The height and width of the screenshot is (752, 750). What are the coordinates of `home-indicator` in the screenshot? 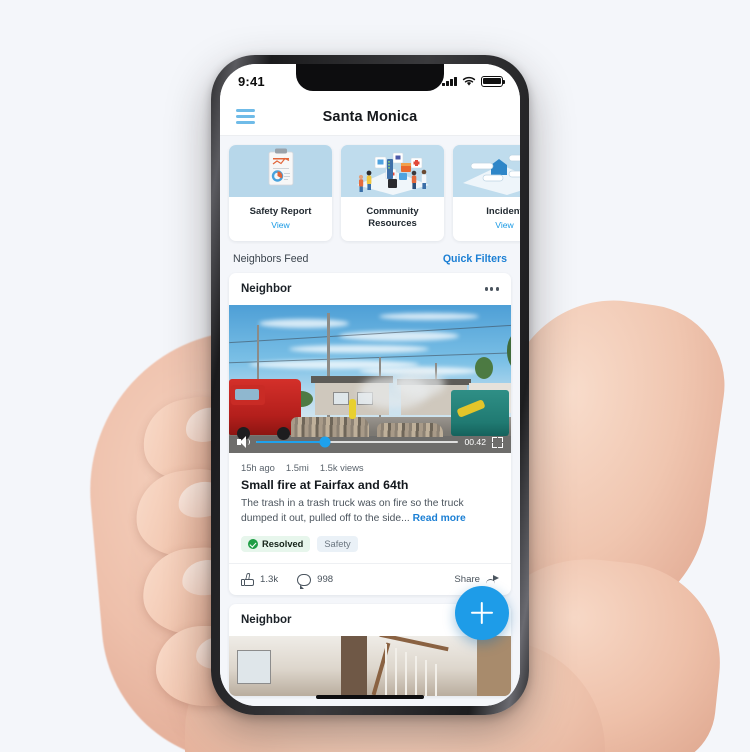 It's located at (370, 697).